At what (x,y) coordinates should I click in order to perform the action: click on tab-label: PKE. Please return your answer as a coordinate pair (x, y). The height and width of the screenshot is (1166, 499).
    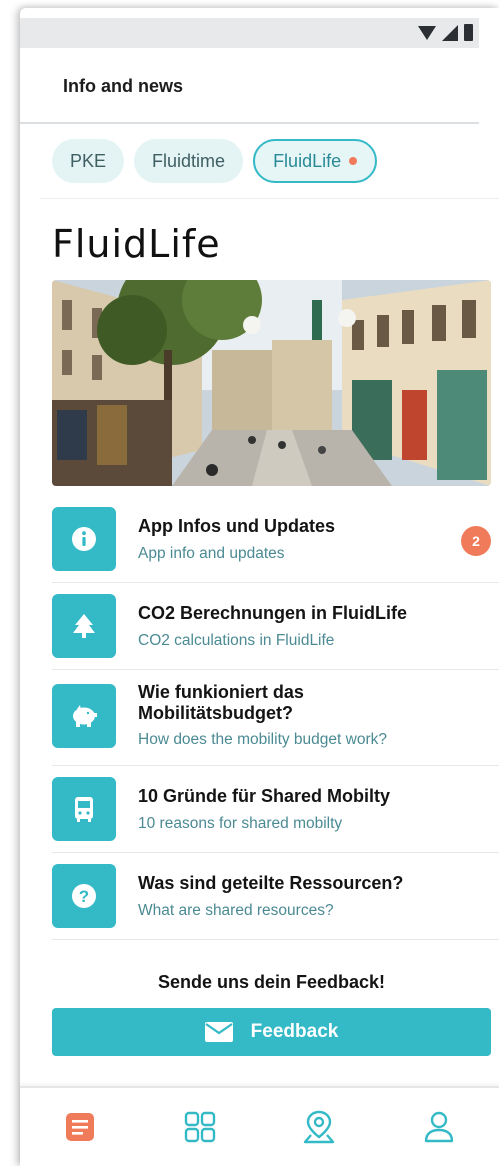
    Looking at the image, I should click on (88, 160).